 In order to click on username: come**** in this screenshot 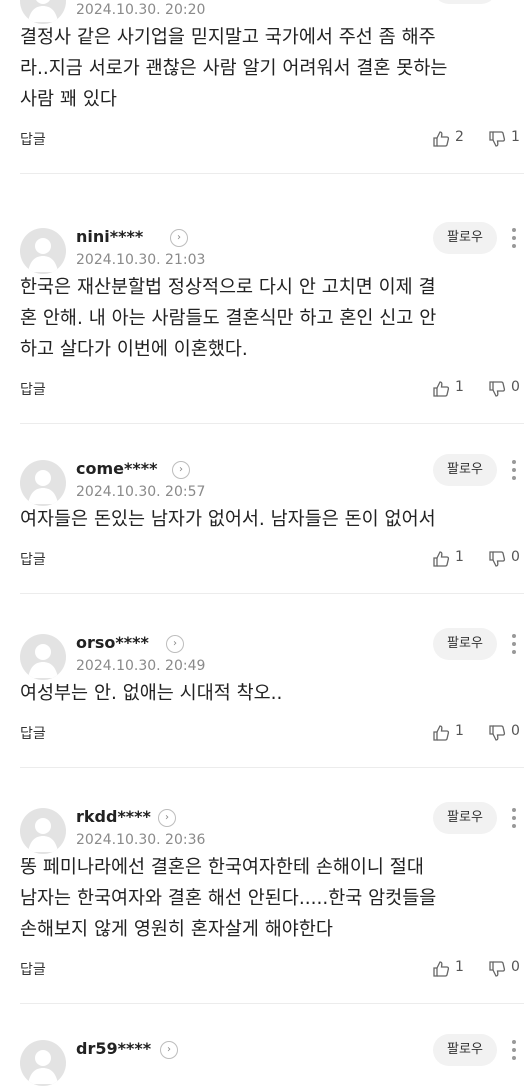, I will do `click(116, 468)`.